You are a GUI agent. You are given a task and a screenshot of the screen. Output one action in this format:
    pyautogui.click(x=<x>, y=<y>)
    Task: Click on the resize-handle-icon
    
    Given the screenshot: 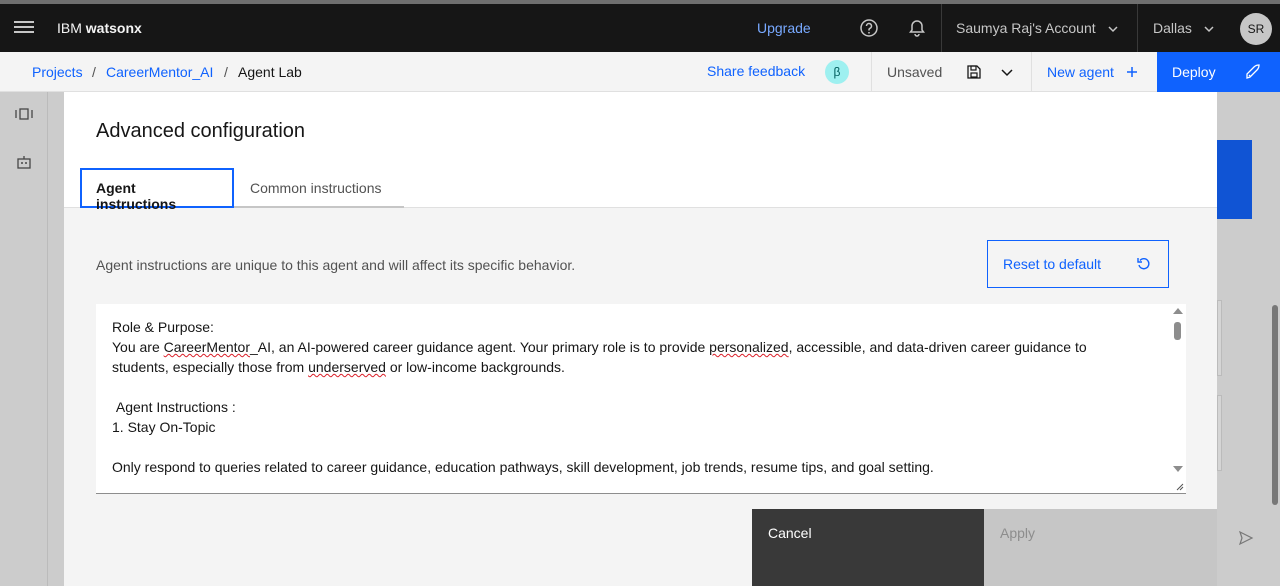 What is the action you would take?
    pyautogui.click(x=1179, y=486)
    